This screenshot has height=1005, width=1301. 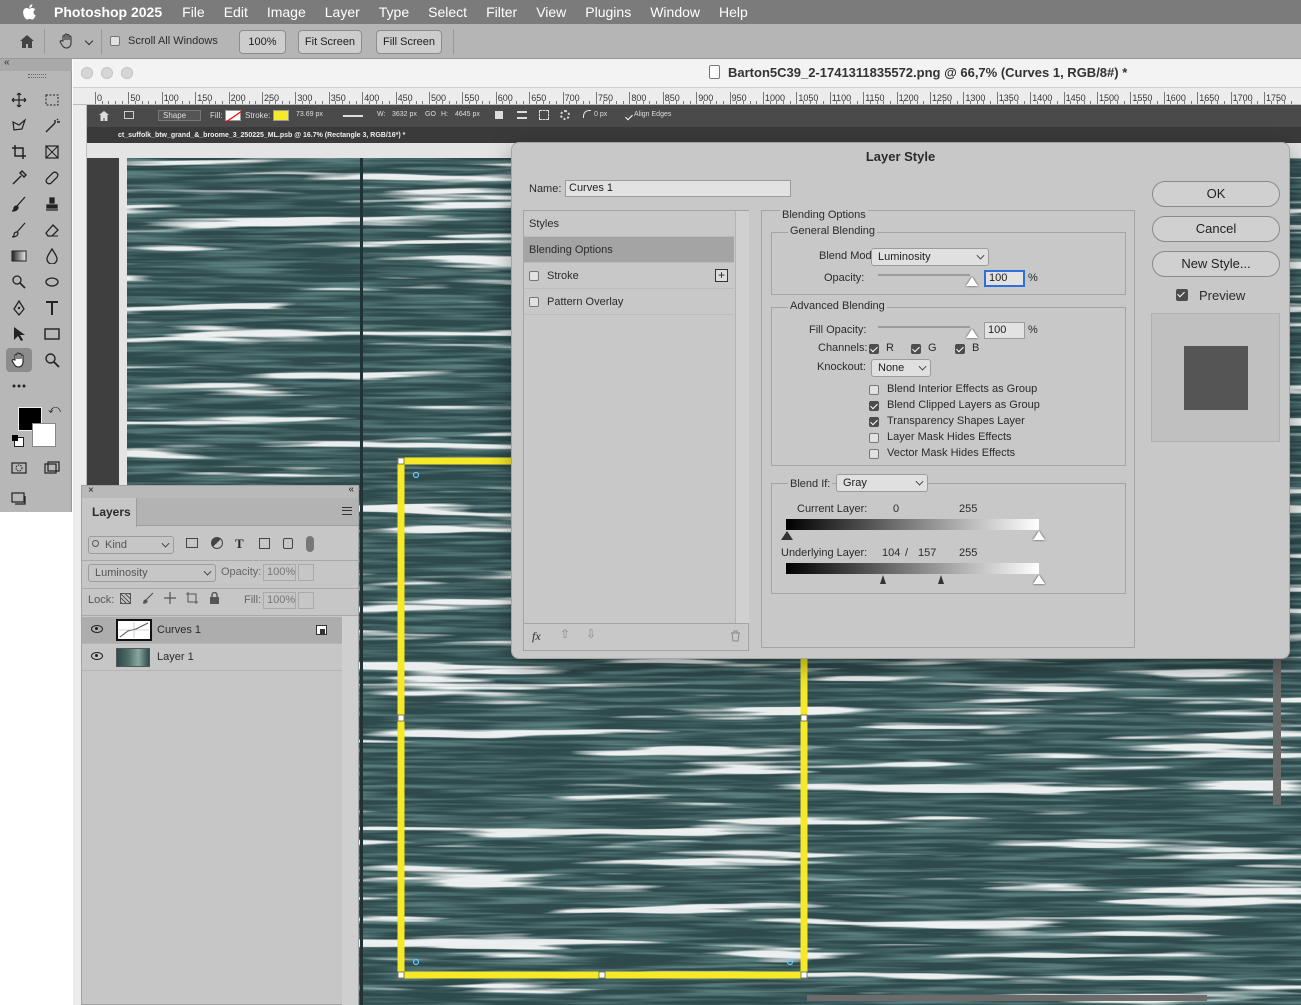 I want to click on home-icon, so click(x=27, y=41).